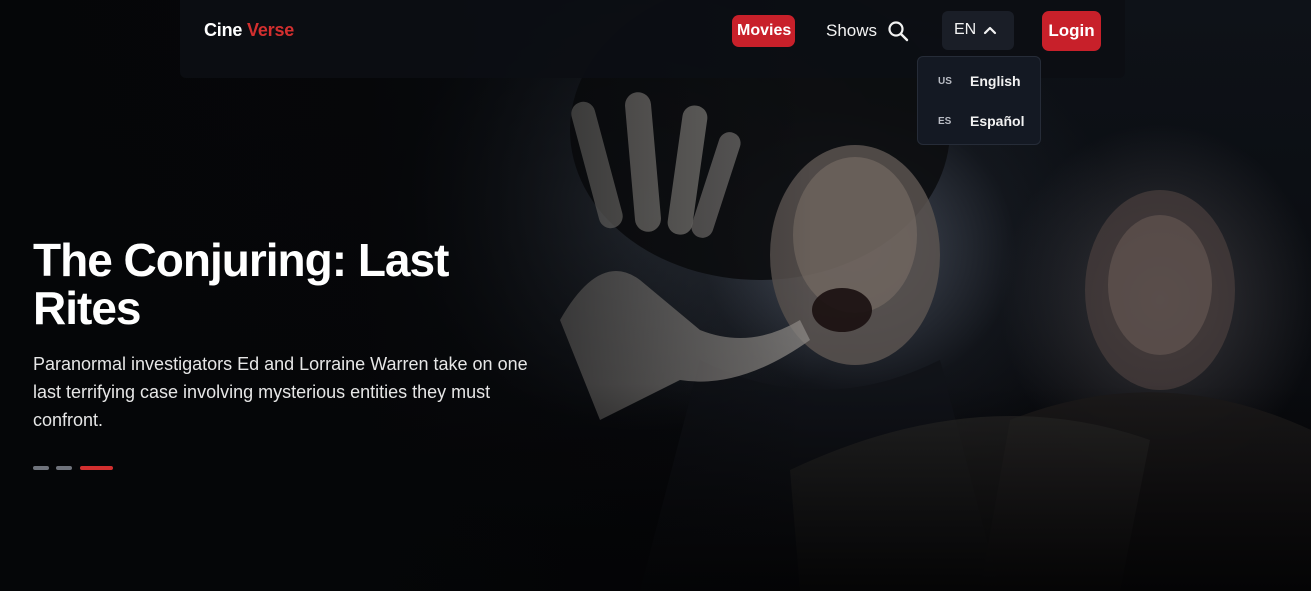  Describe the element at coordinates (898, 31) in the screenshot. I see `search-icon` at that location.